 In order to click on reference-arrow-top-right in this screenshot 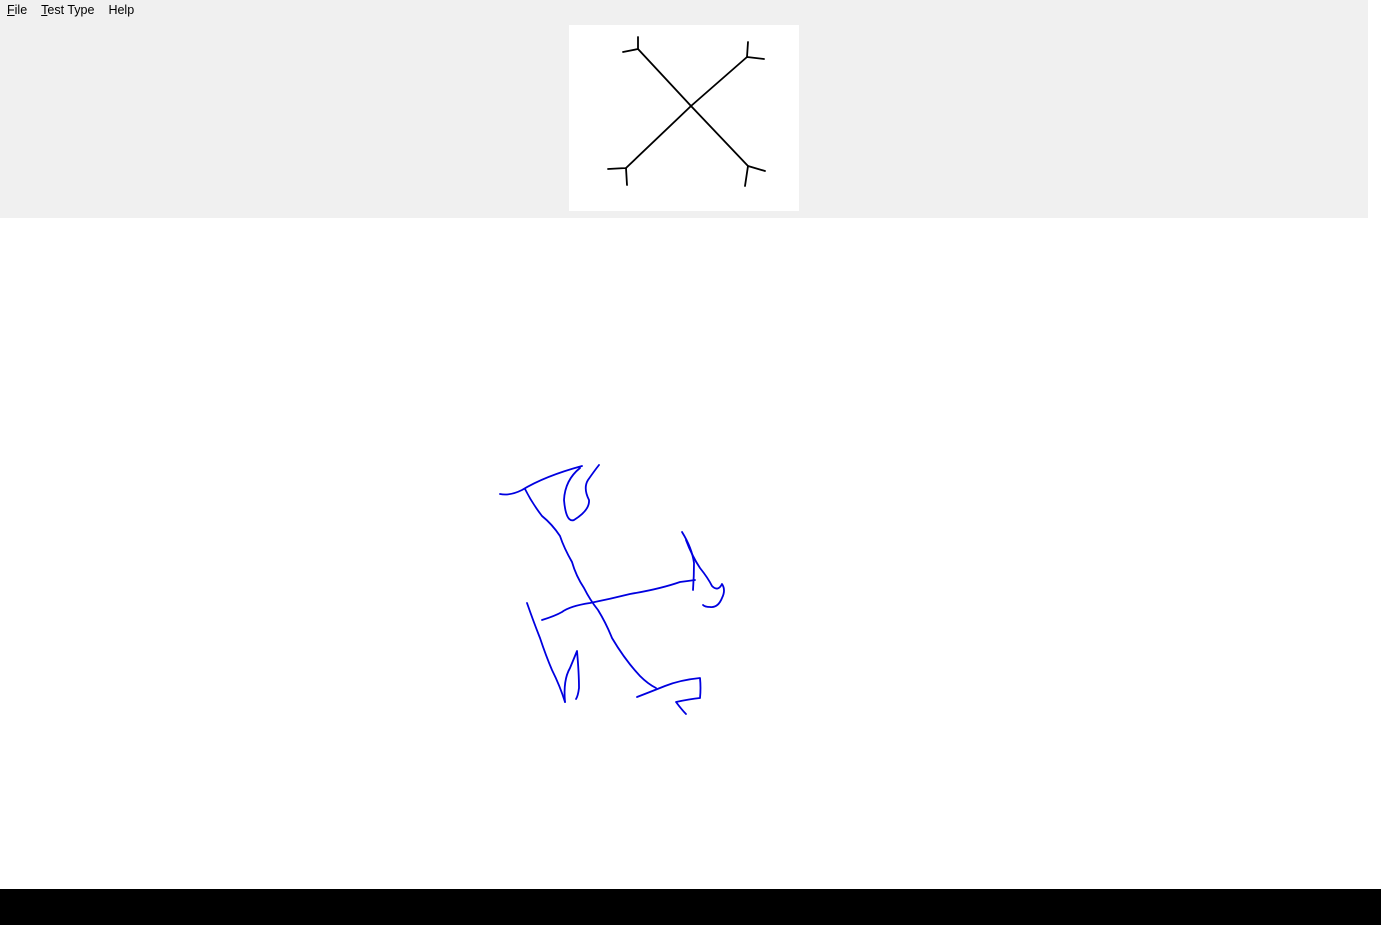, I will do `click(755, 50)`.